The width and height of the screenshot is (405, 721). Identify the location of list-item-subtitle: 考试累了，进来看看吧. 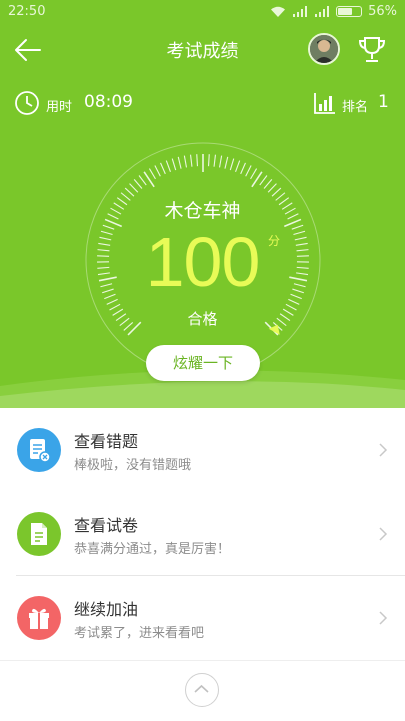
(139, 631).